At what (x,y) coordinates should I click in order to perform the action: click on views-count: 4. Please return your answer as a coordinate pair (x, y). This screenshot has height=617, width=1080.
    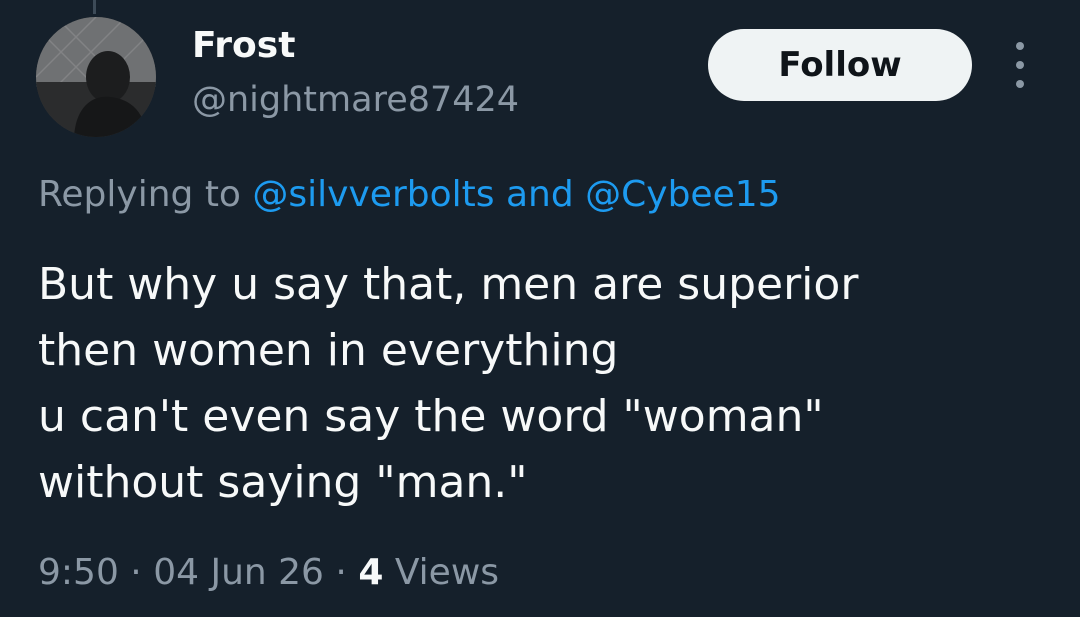
    Looking at the image, I should click on (370, 572).